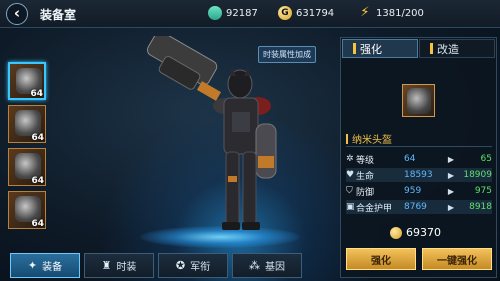  What do you see at coordinates (27, 210) in the screenshot?
I see `equipment-slot-boots: 64` at bounding box center [27, 210].